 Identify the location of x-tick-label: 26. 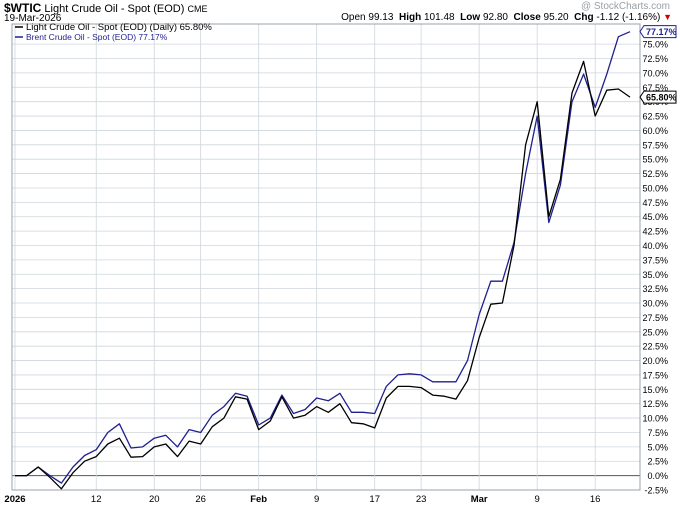
(200, 499).